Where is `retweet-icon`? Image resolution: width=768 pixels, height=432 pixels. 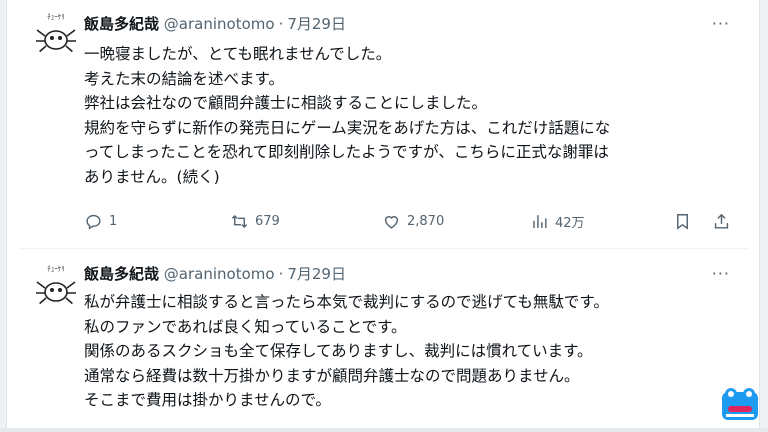 retweet-icon is located at coordinates (239, 221).